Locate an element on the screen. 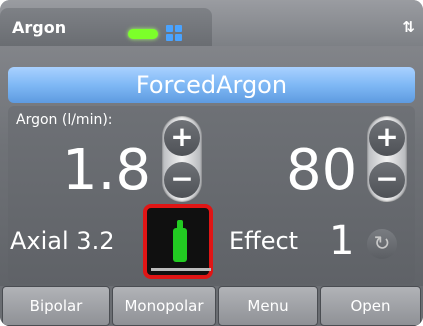  argon-nozzle-icon is located at coordinates (181, 245).